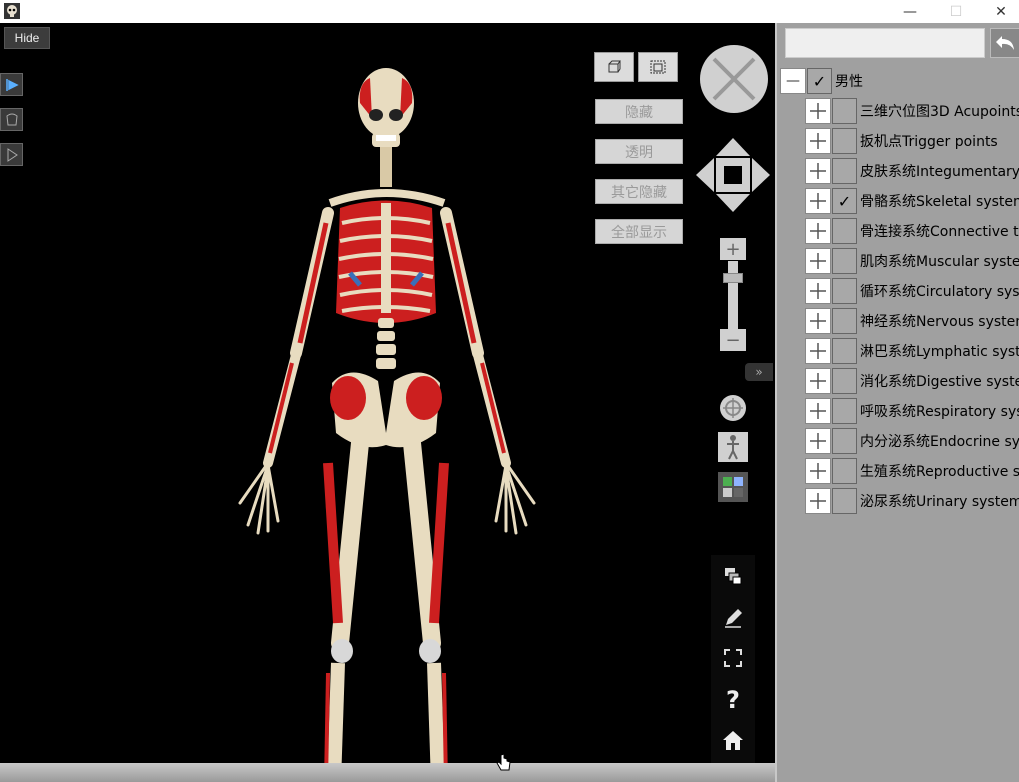  I want to click on tree-item: 三维穴位图3D Acupoints, so click(912, 111).